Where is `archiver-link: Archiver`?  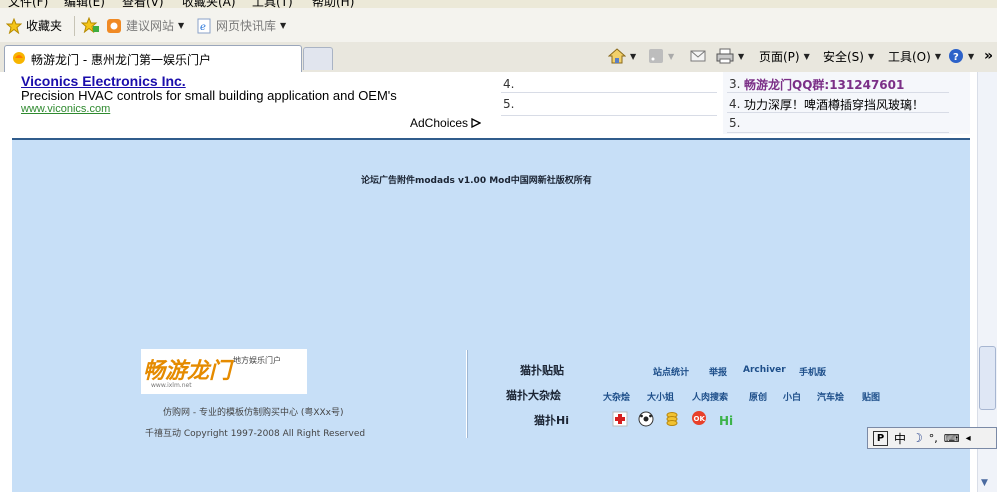 archiver-link: Archiver is located at coordinates (764, 370).